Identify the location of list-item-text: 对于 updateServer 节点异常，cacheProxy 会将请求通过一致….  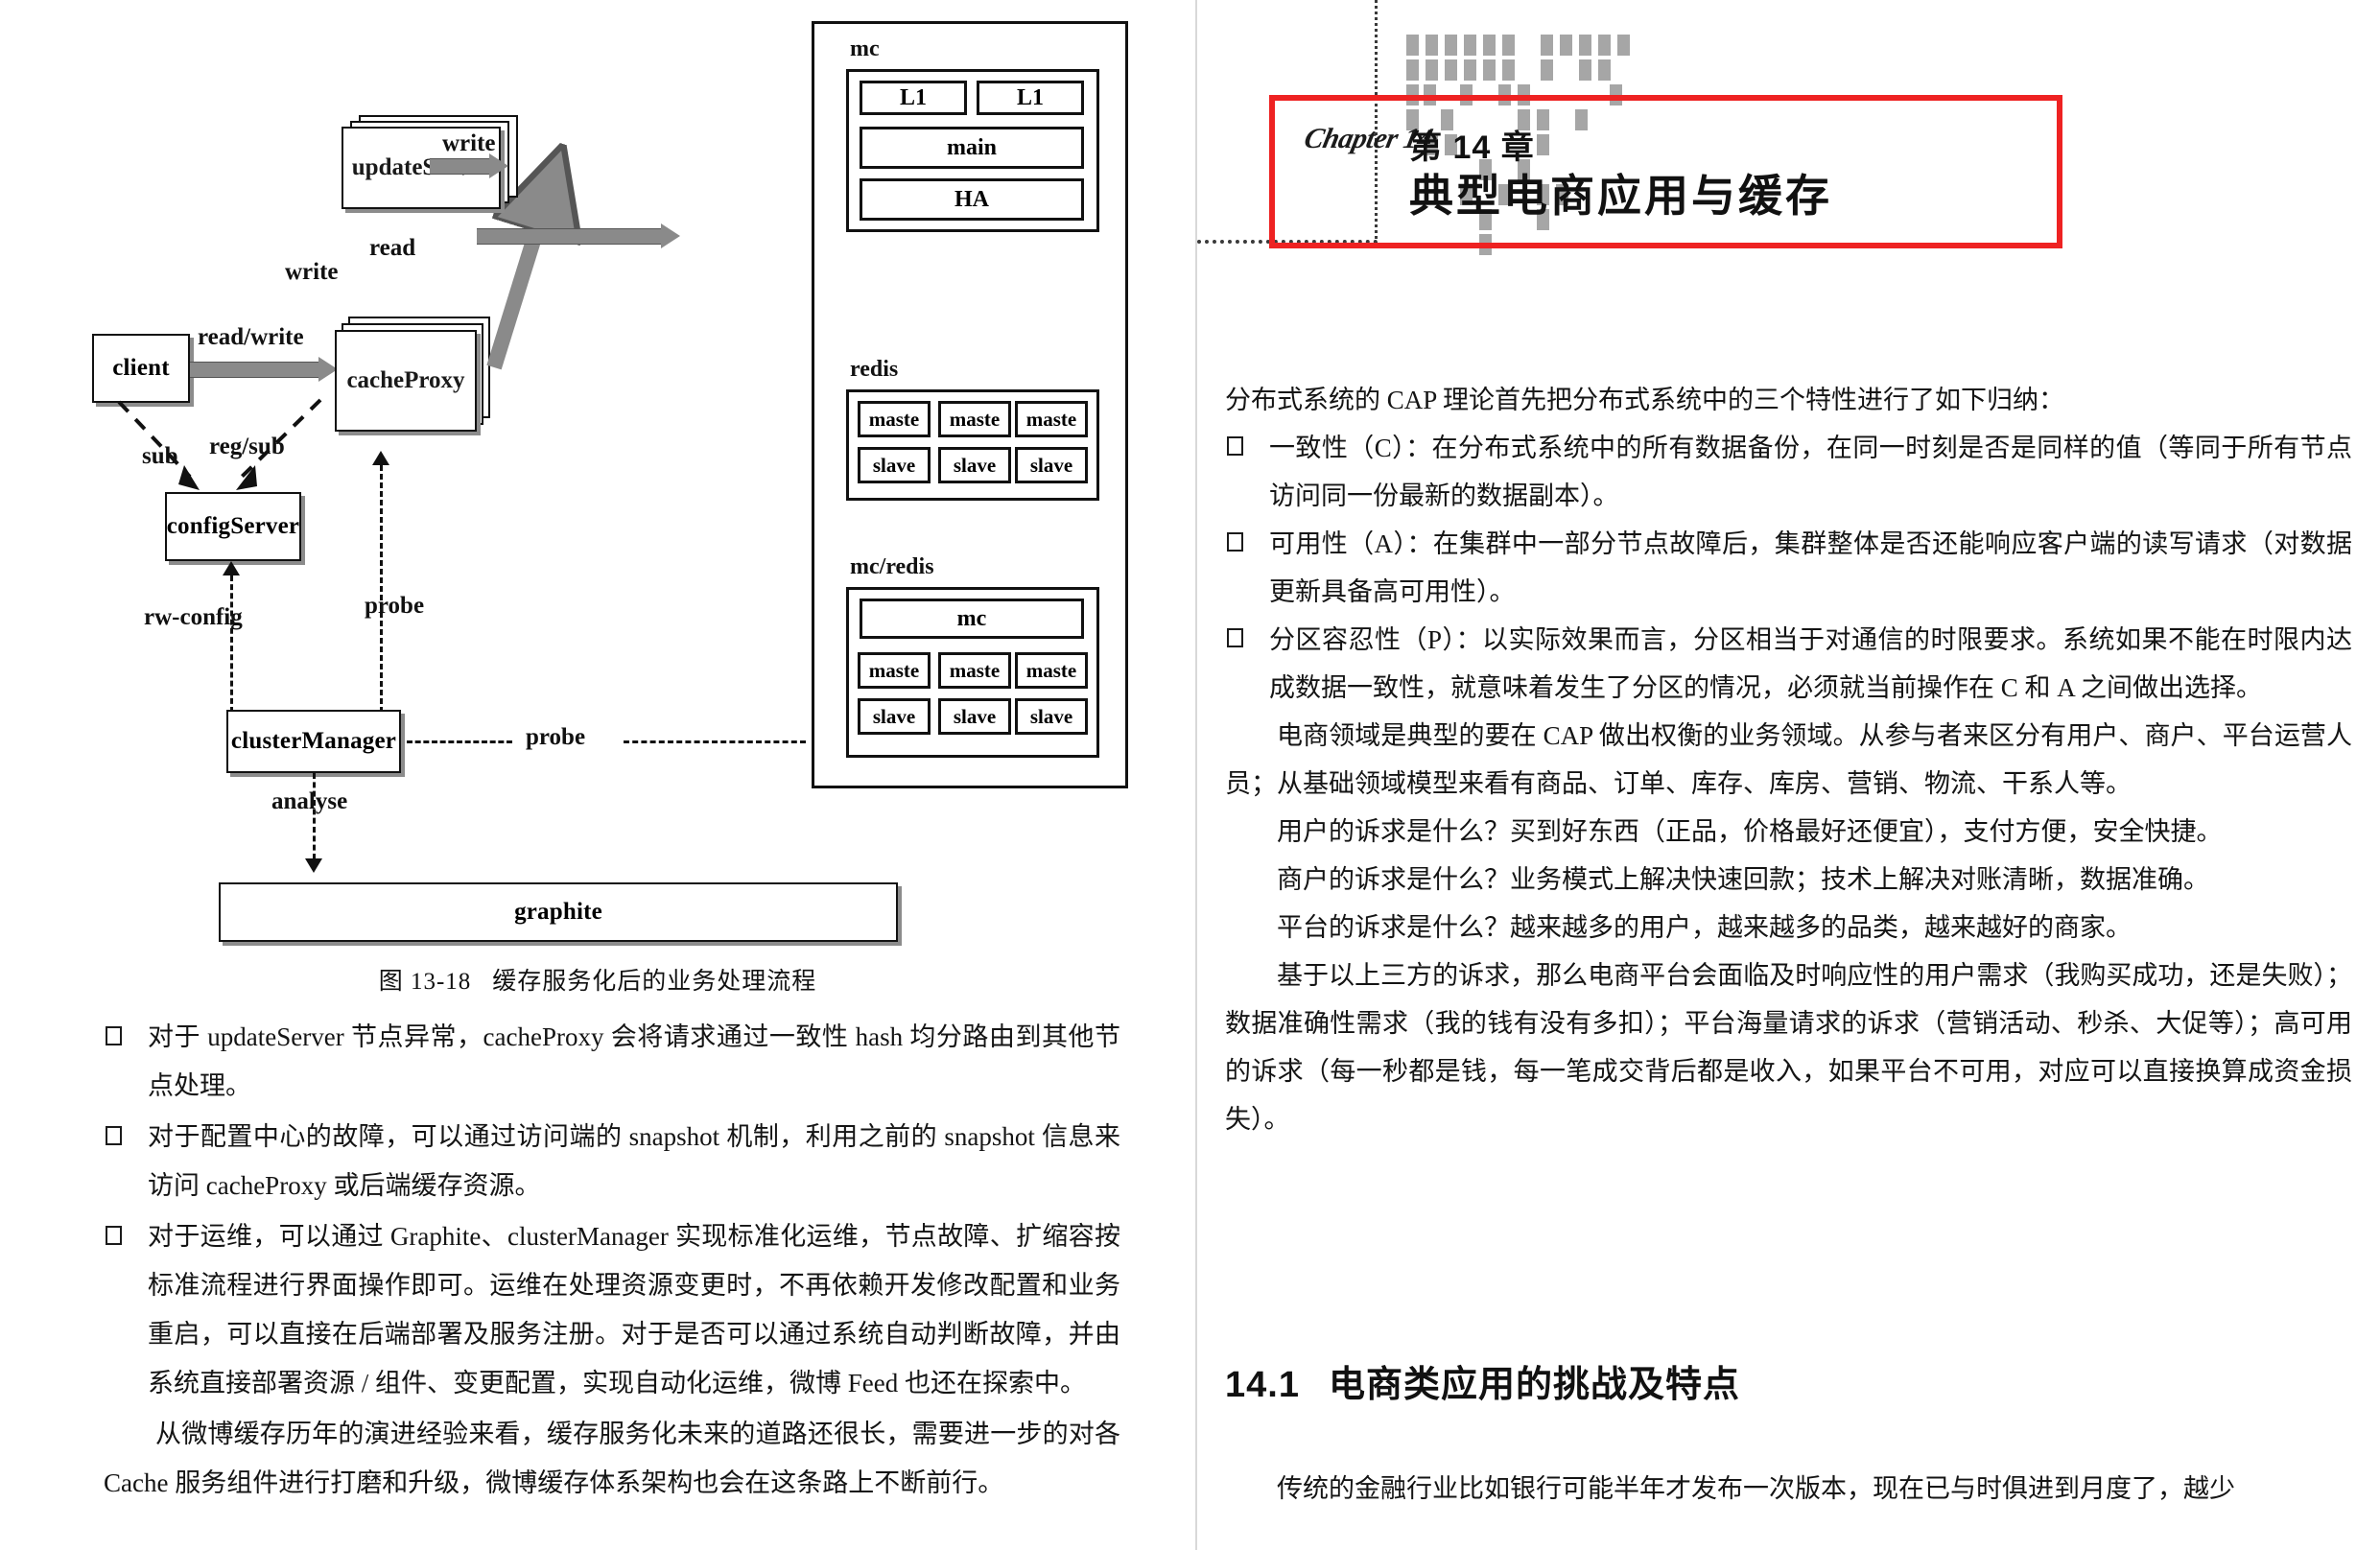
(634, 1061).